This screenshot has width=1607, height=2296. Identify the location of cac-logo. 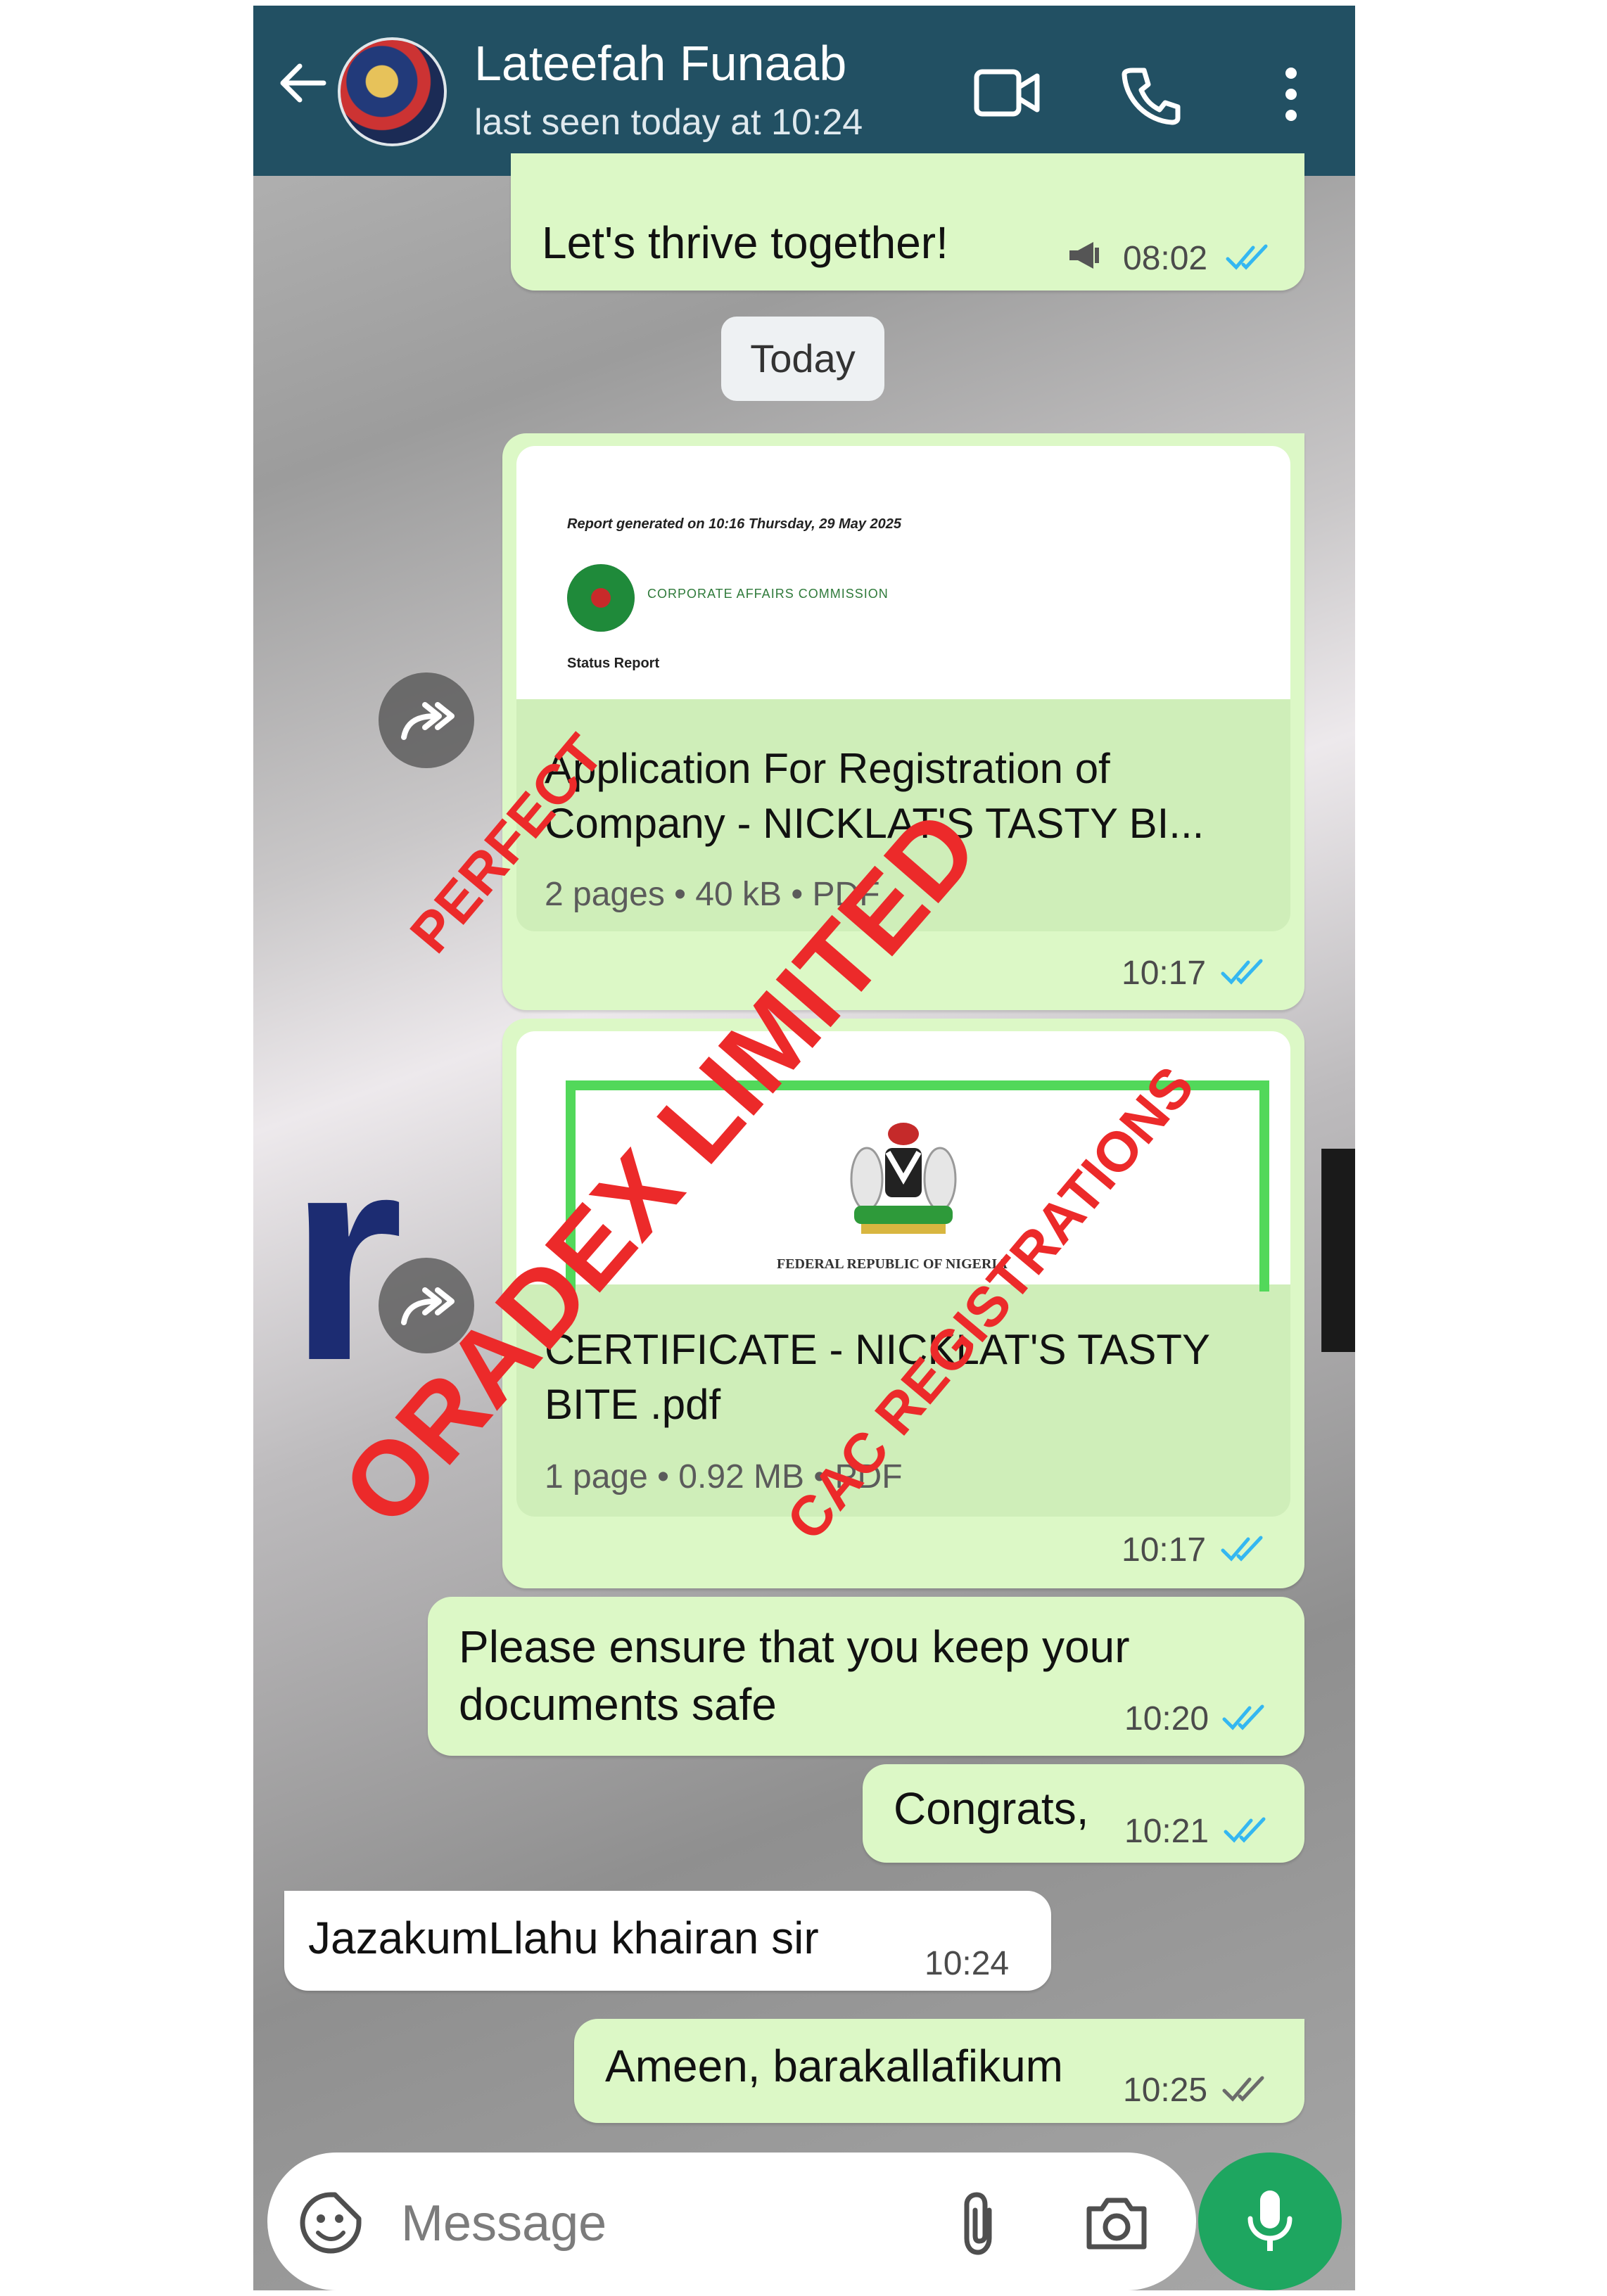
(601, 598).